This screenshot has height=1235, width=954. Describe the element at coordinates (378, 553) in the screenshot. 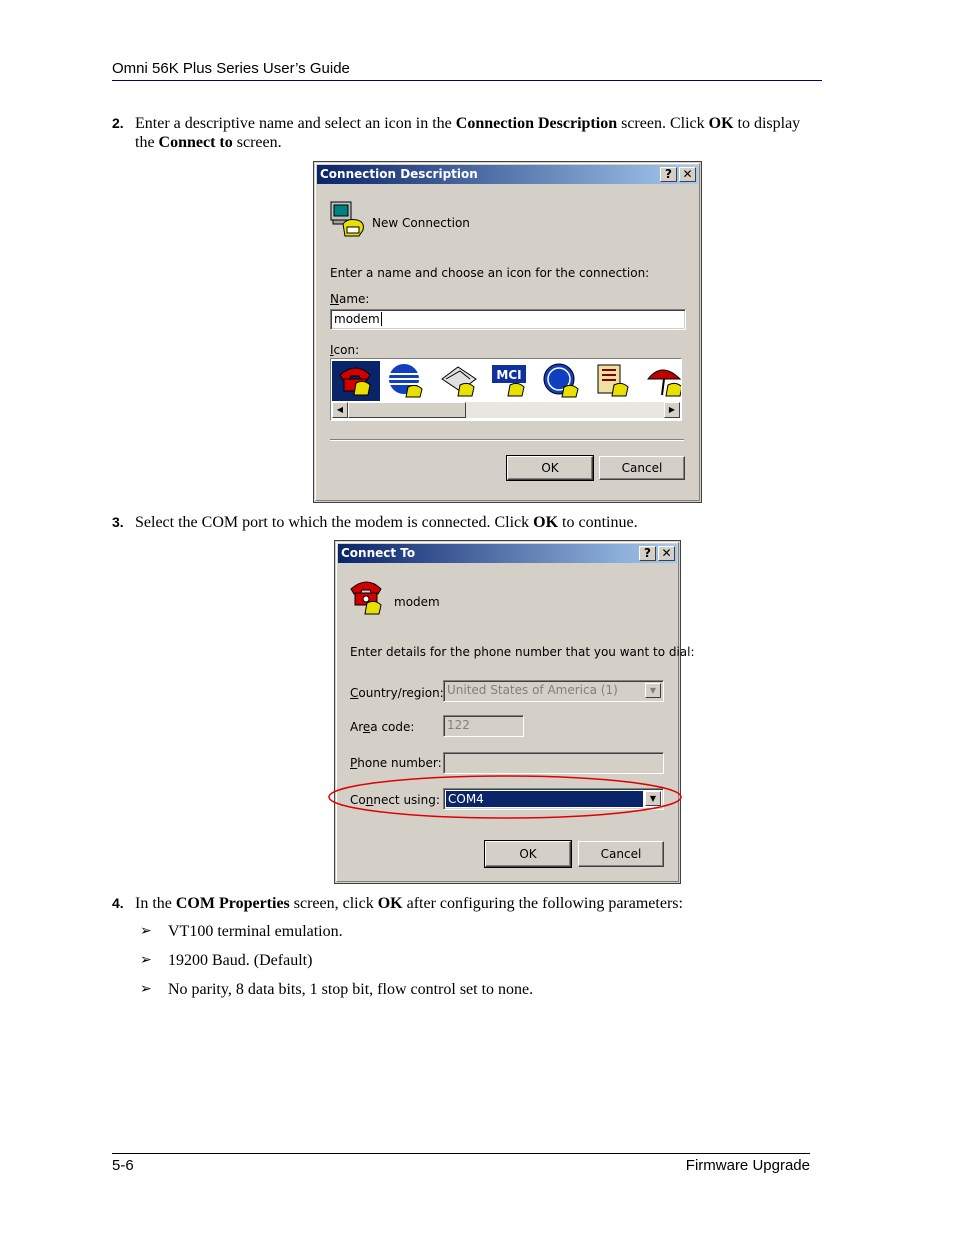

I see `dialog-title: Connect To` at that location.